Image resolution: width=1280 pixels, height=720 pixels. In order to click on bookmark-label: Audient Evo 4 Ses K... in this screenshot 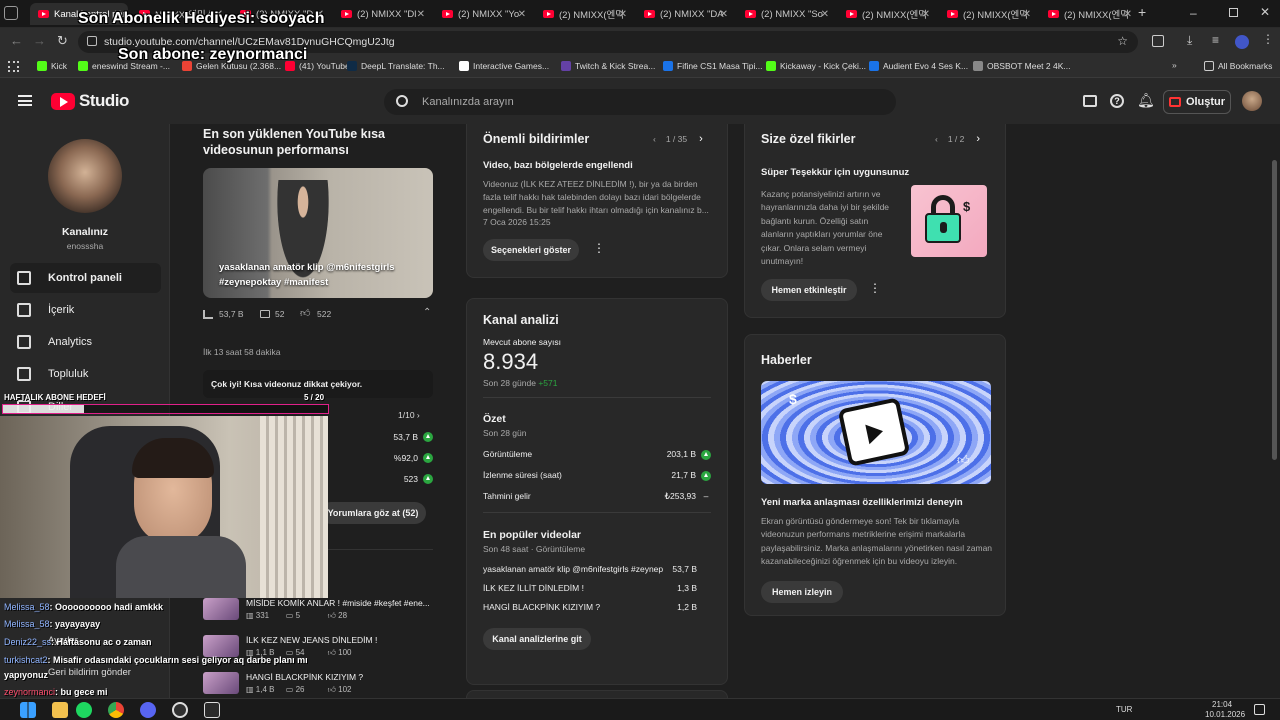, I will do `click(926, 66)`.